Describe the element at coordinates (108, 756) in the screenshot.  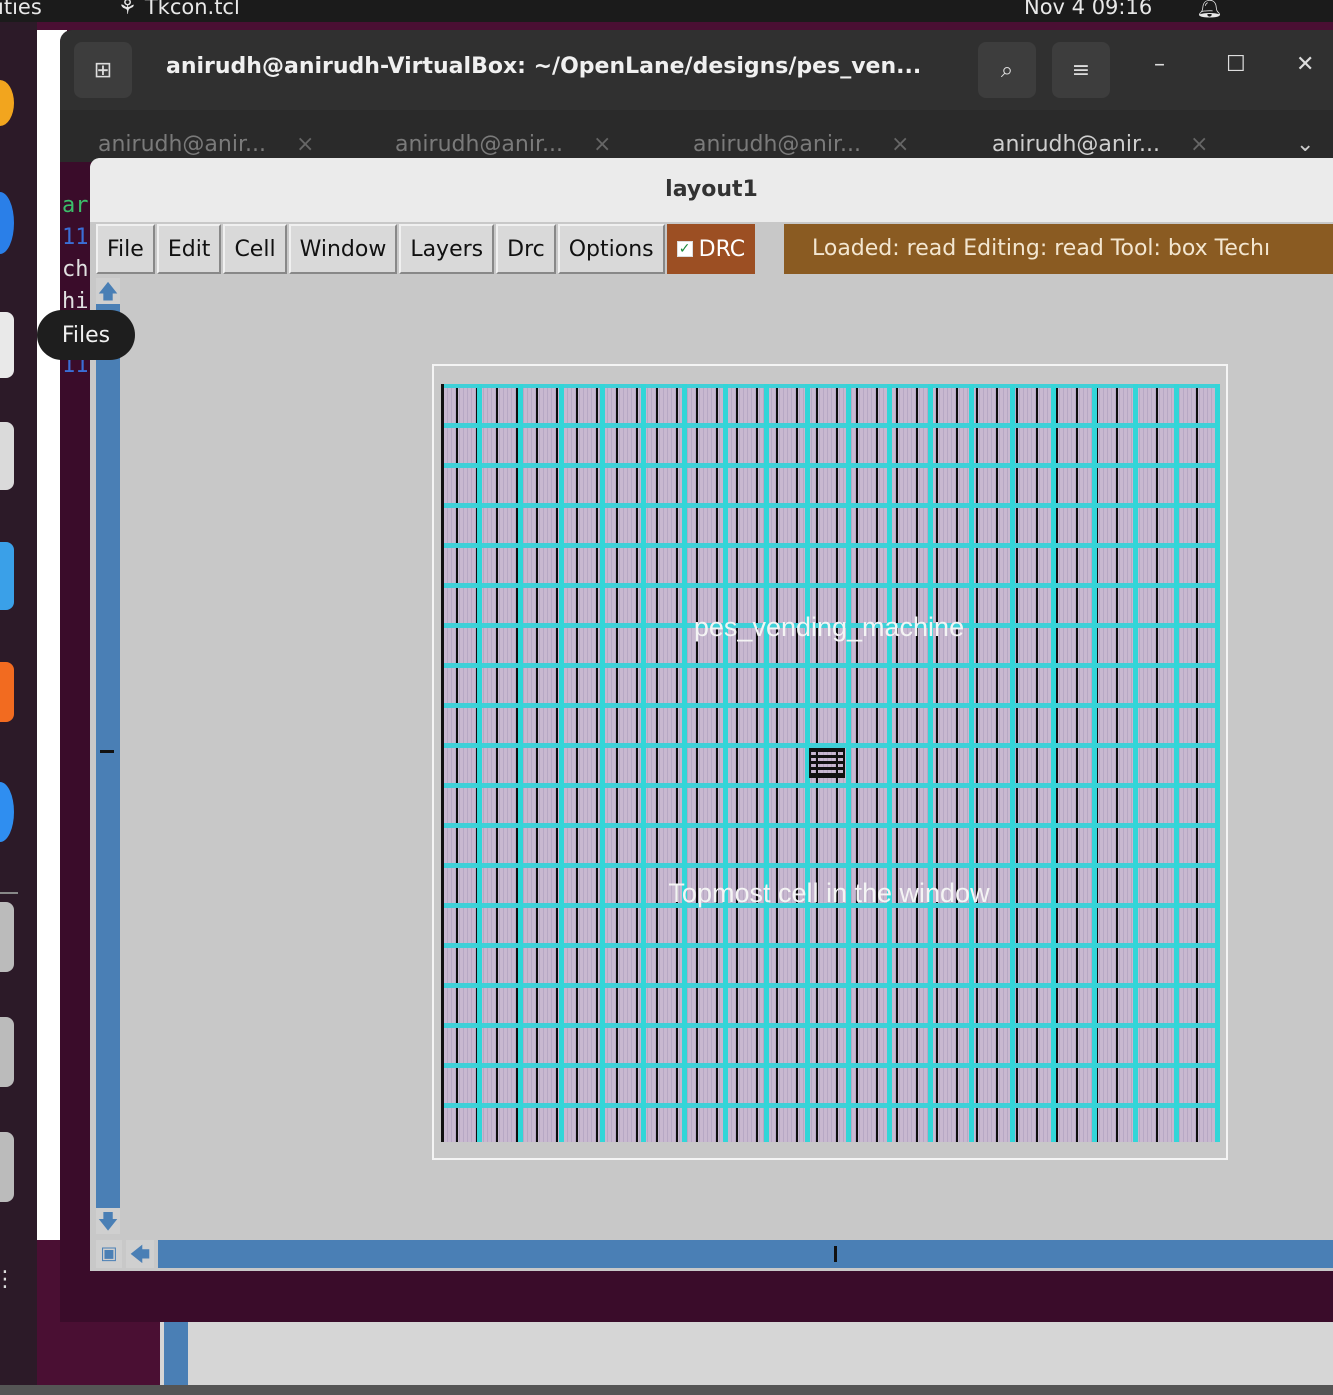
I see `vertical-scrollbar: 🡅 🡇` at that location.